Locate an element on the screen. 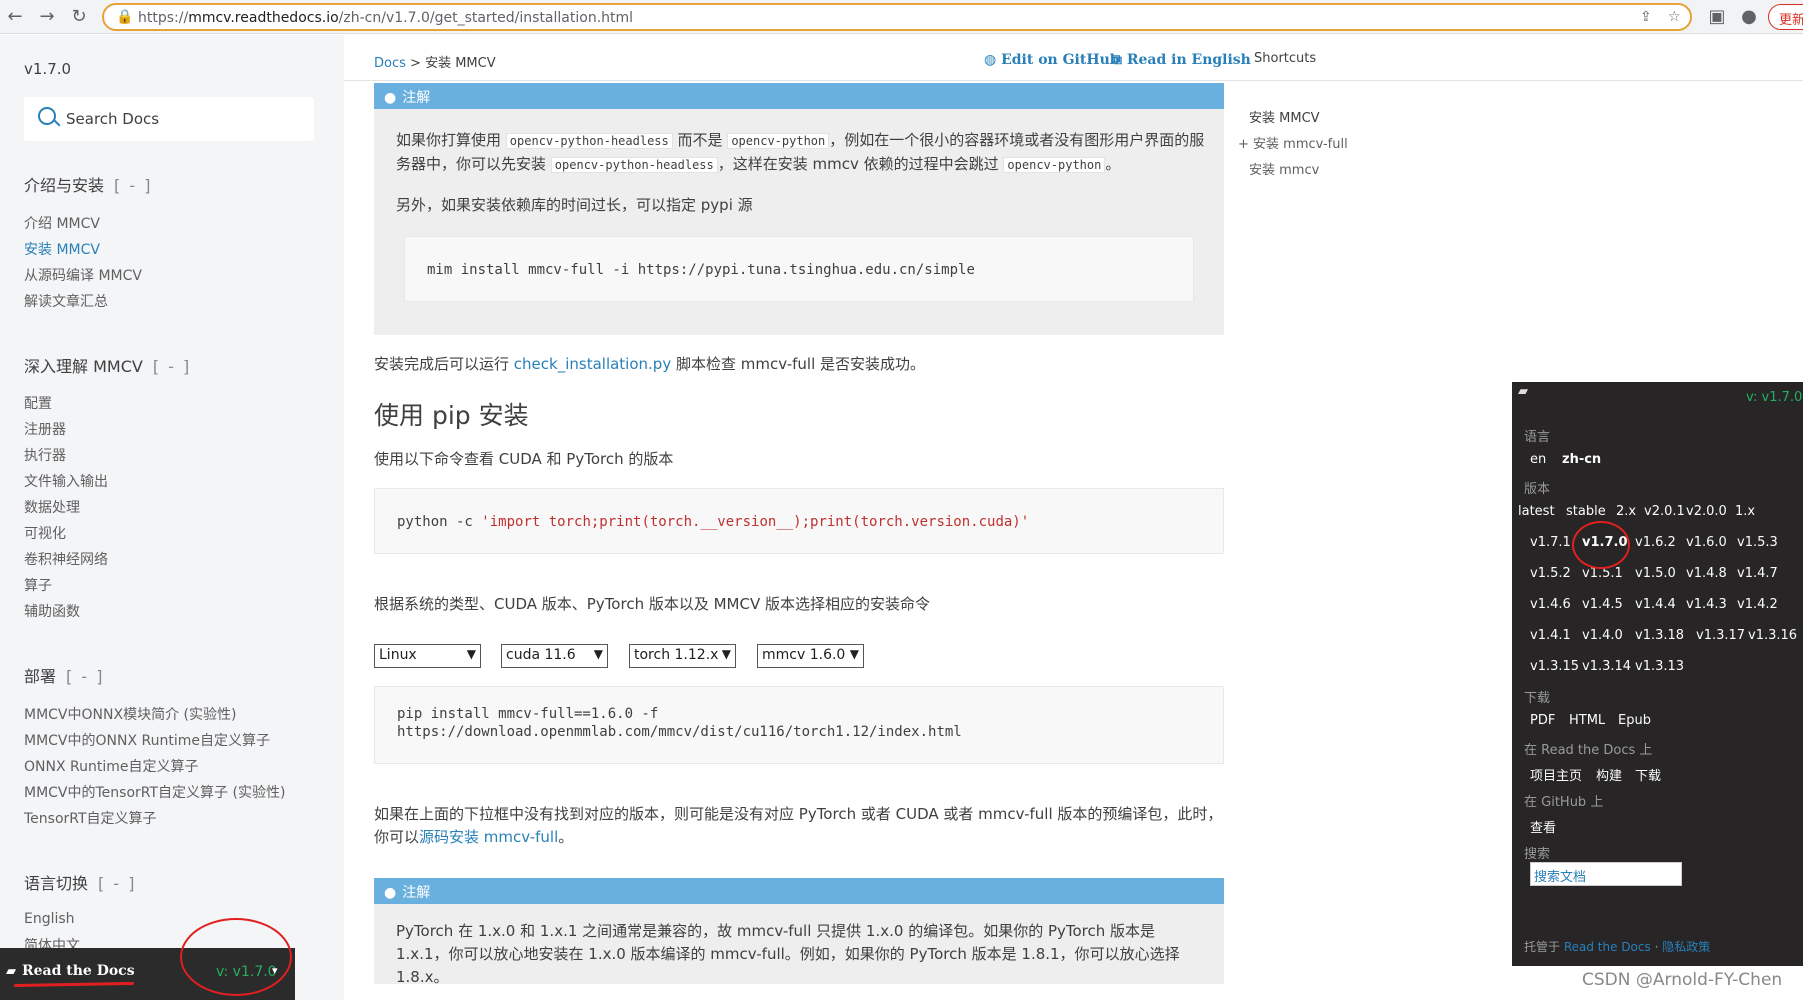 The height and width of the screenshot is (1000, 1803). read-in-english-link: ⧉ Read in English is located at coordinates (1181, 60).